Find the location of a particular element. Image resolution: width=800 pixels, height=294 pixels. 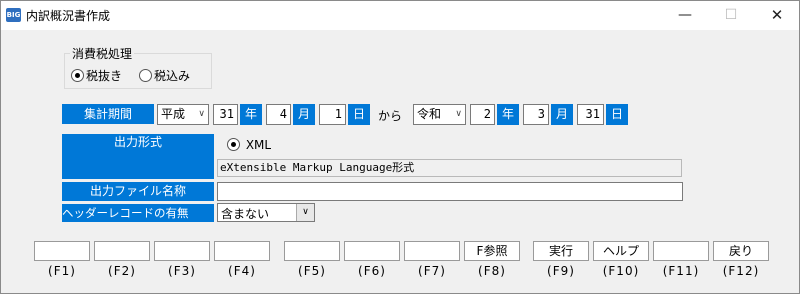

f4-key-label: (F4) is located at coordinates (242, 271).